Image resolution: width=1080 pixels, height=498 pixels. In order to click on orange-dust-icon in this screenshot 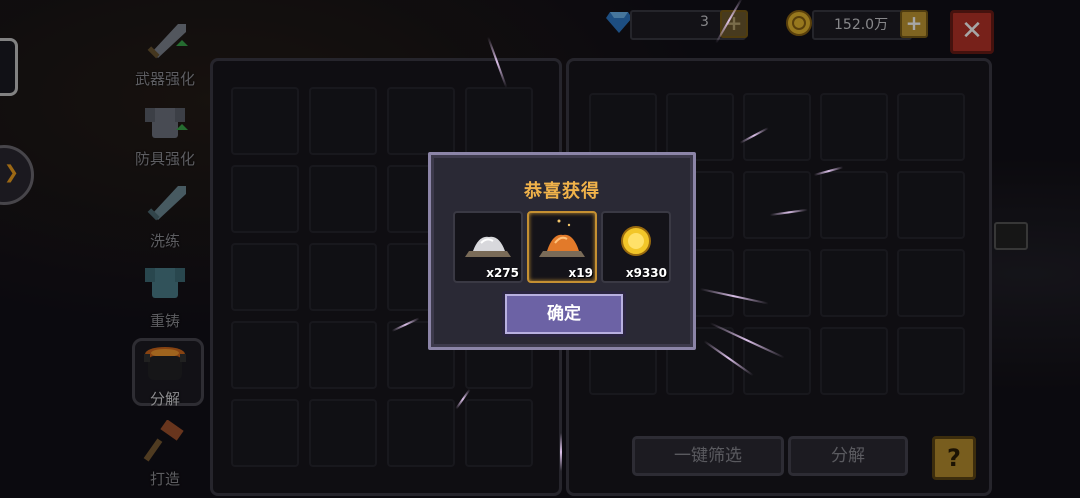, I will do `click(562, 238)`.